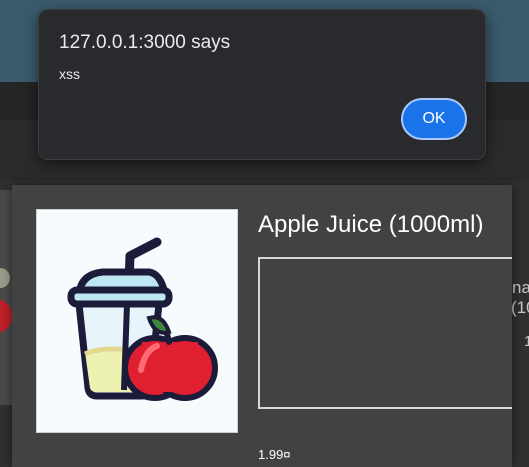 The image size is (529, 467). What do you see at coordinates (5, 278) in the screenshot?
I see `background-image-fragment` at bounding box center [5, 278].